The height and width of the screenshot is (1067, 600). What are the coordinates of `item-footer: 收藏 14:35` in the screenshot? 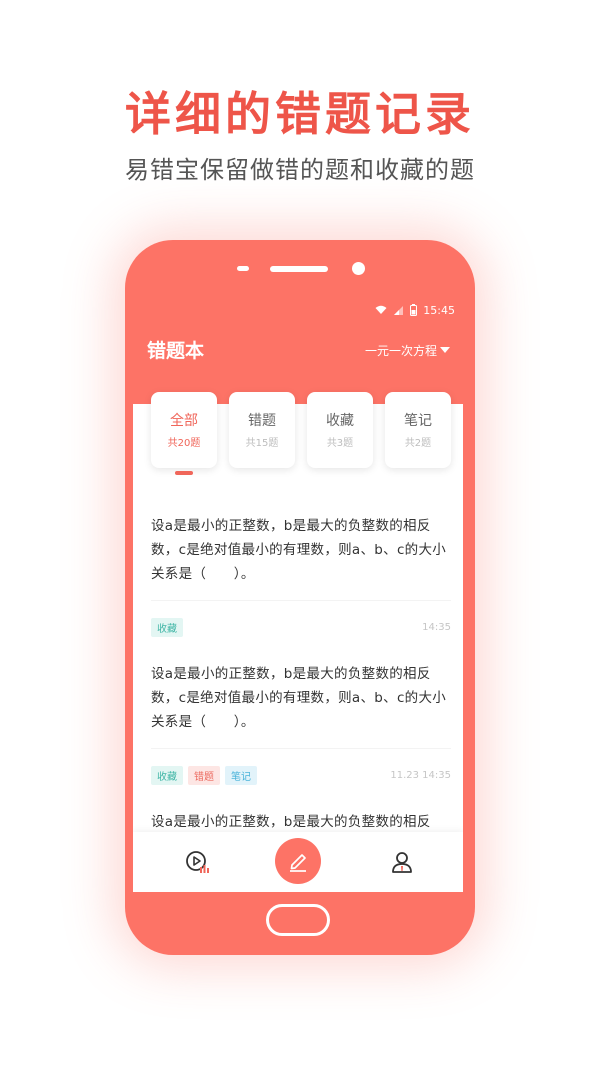 It's located at (301, 627).